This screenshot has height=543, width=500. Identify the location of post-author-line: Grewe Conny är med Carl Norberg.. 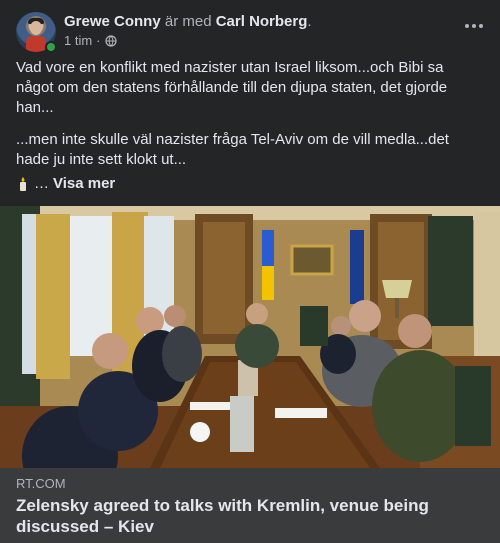
(188, 22).